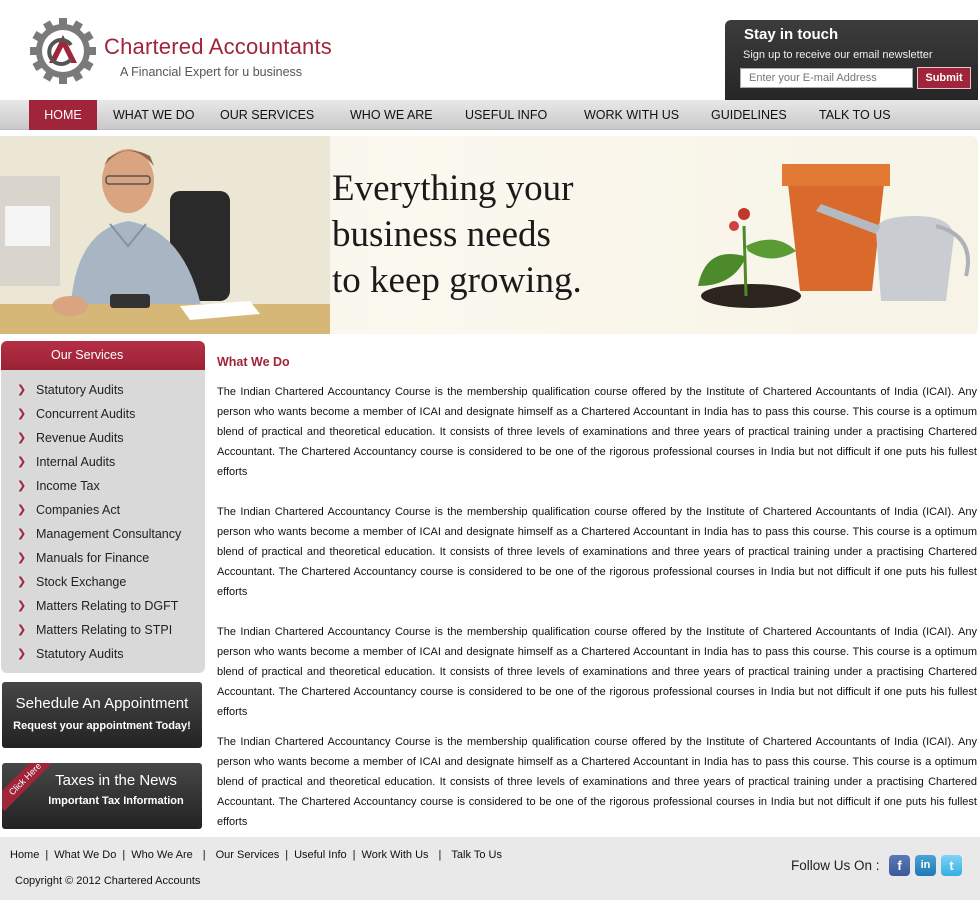  Describe the element at coordinates (631, 115) in the screenshot. I see `nav-item-work-with-us: WORK WITH US` at that location.